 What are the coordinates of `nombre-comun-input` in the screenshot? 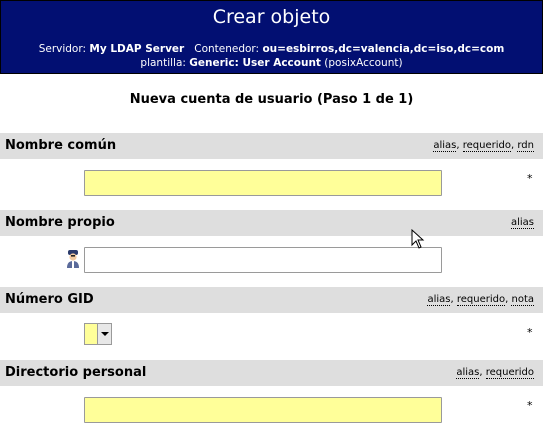 It's located at (263, 183).